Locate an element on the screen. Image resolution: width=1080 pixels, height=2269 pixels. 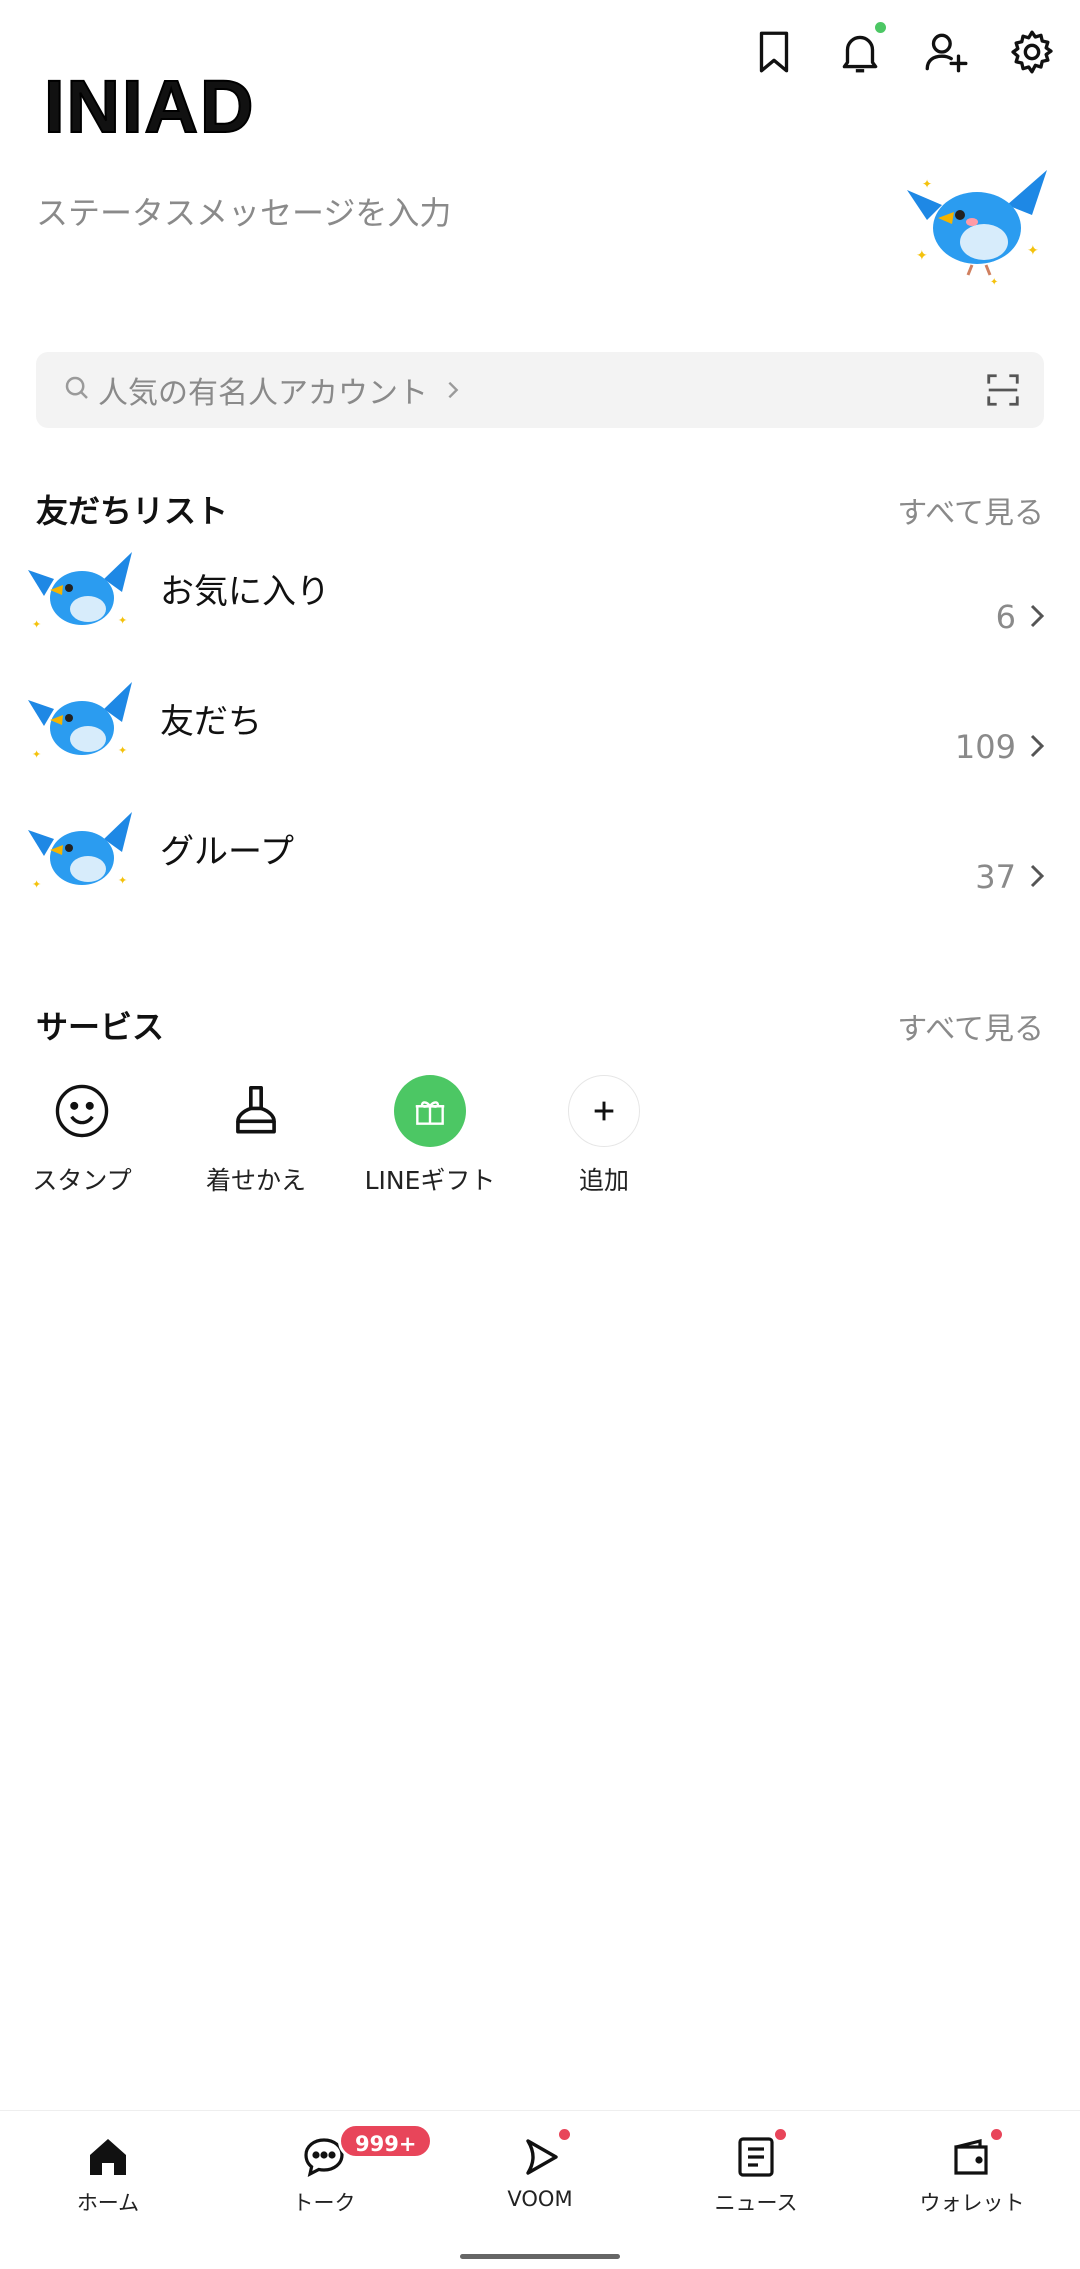
search-placeholder: 人気の有名人アカウント is located at coordinates (263, 393).